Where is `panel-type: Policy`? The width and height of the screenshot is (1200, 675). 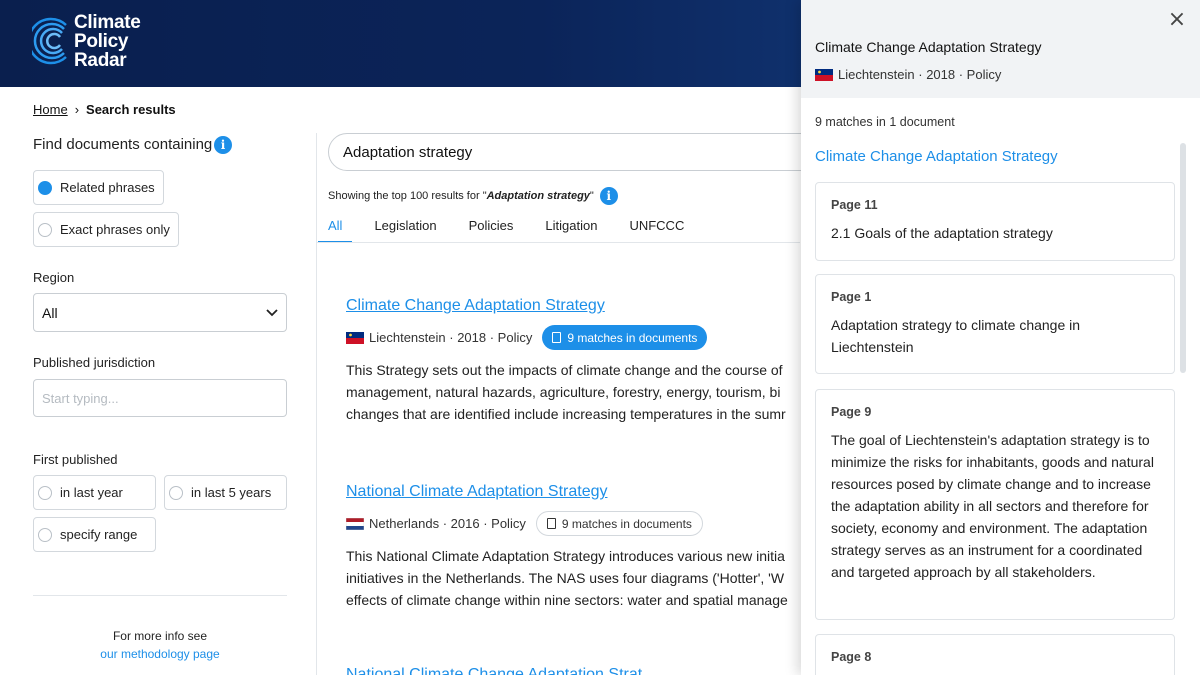
panel-type: Policy is located at coordinates (984, 74).